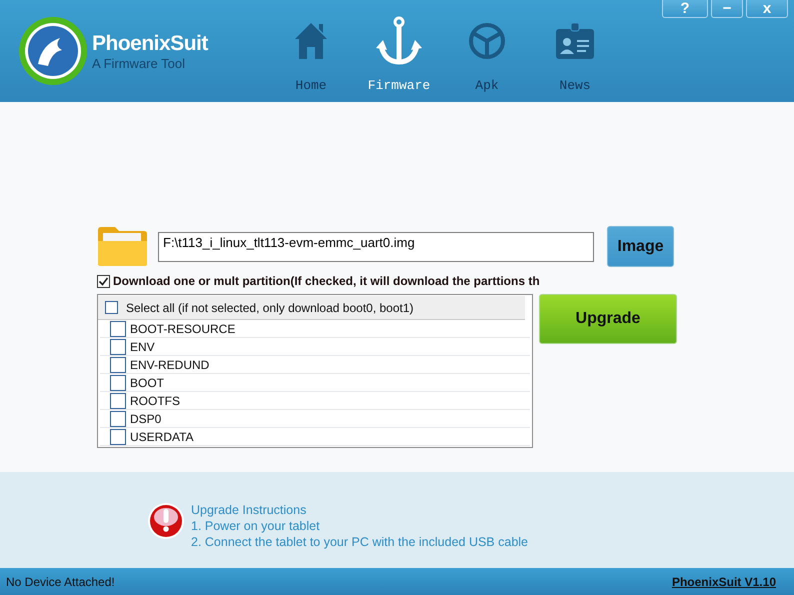 The width and height of the screenshot is (794, 595). What do you see at coordinates (270, 307) in the screenshot?
I see `select-all-label: Select all (if not selected, only download boot0, boot1)` at bounding box center [270, 307].